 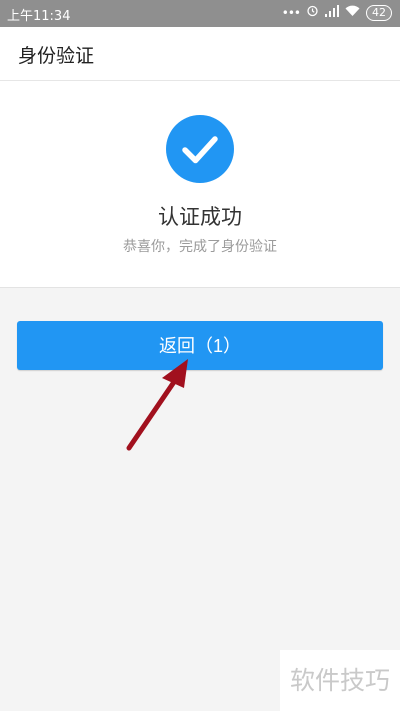 What do you see at coordinates (332, 12) in the screenshot?
I see `signal-icon` at bounding box center [332, 12].